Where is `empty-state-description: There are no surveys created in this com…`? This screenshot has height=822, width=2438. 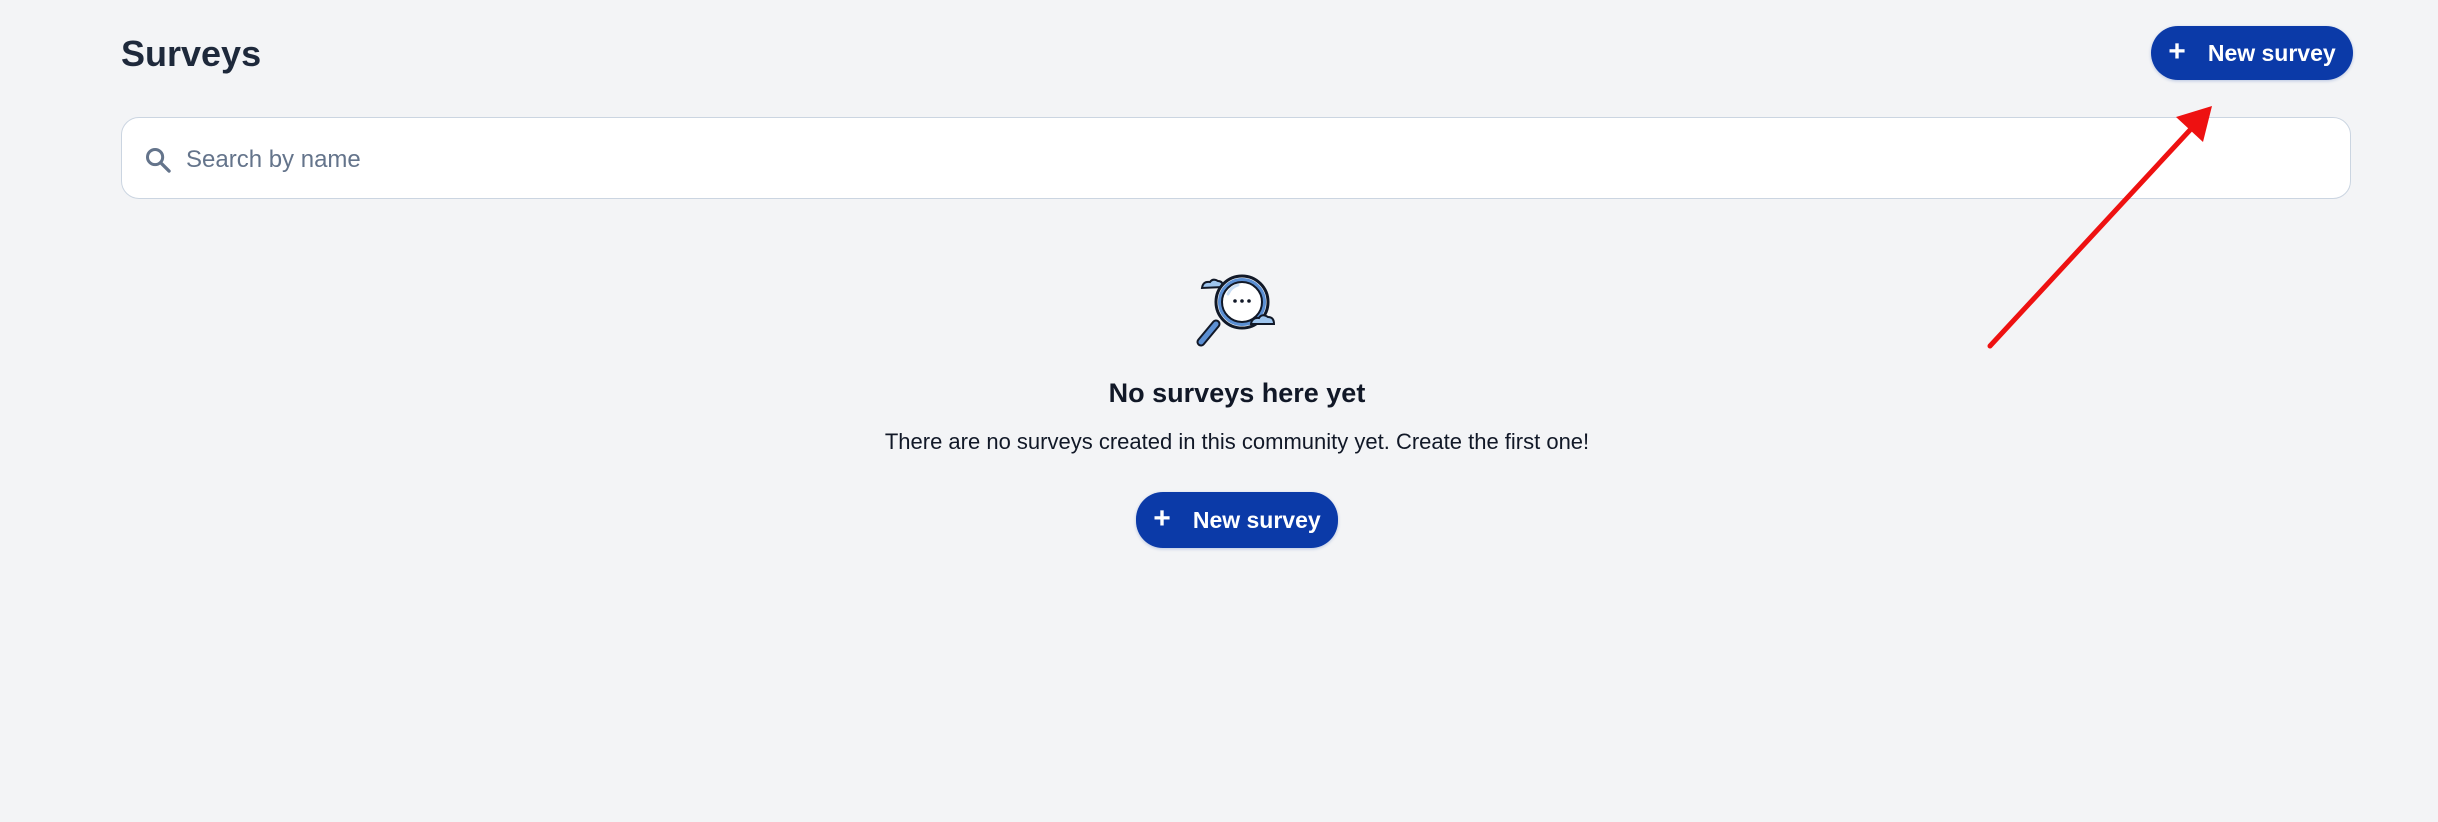 empty-state-description: There are no surveys created in this com… is located at coordinates (1237, 441).